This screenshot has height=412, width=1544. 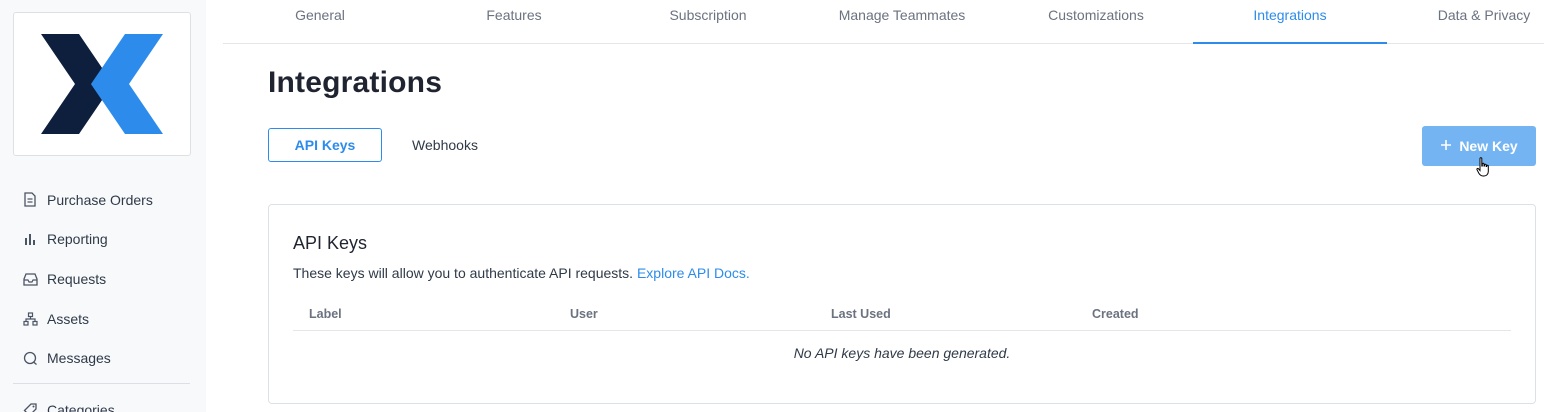 What do you see at coordinates (330, 243) in the screenshot?
I see `card-title: API Keys` at bounding box center [330, 243].